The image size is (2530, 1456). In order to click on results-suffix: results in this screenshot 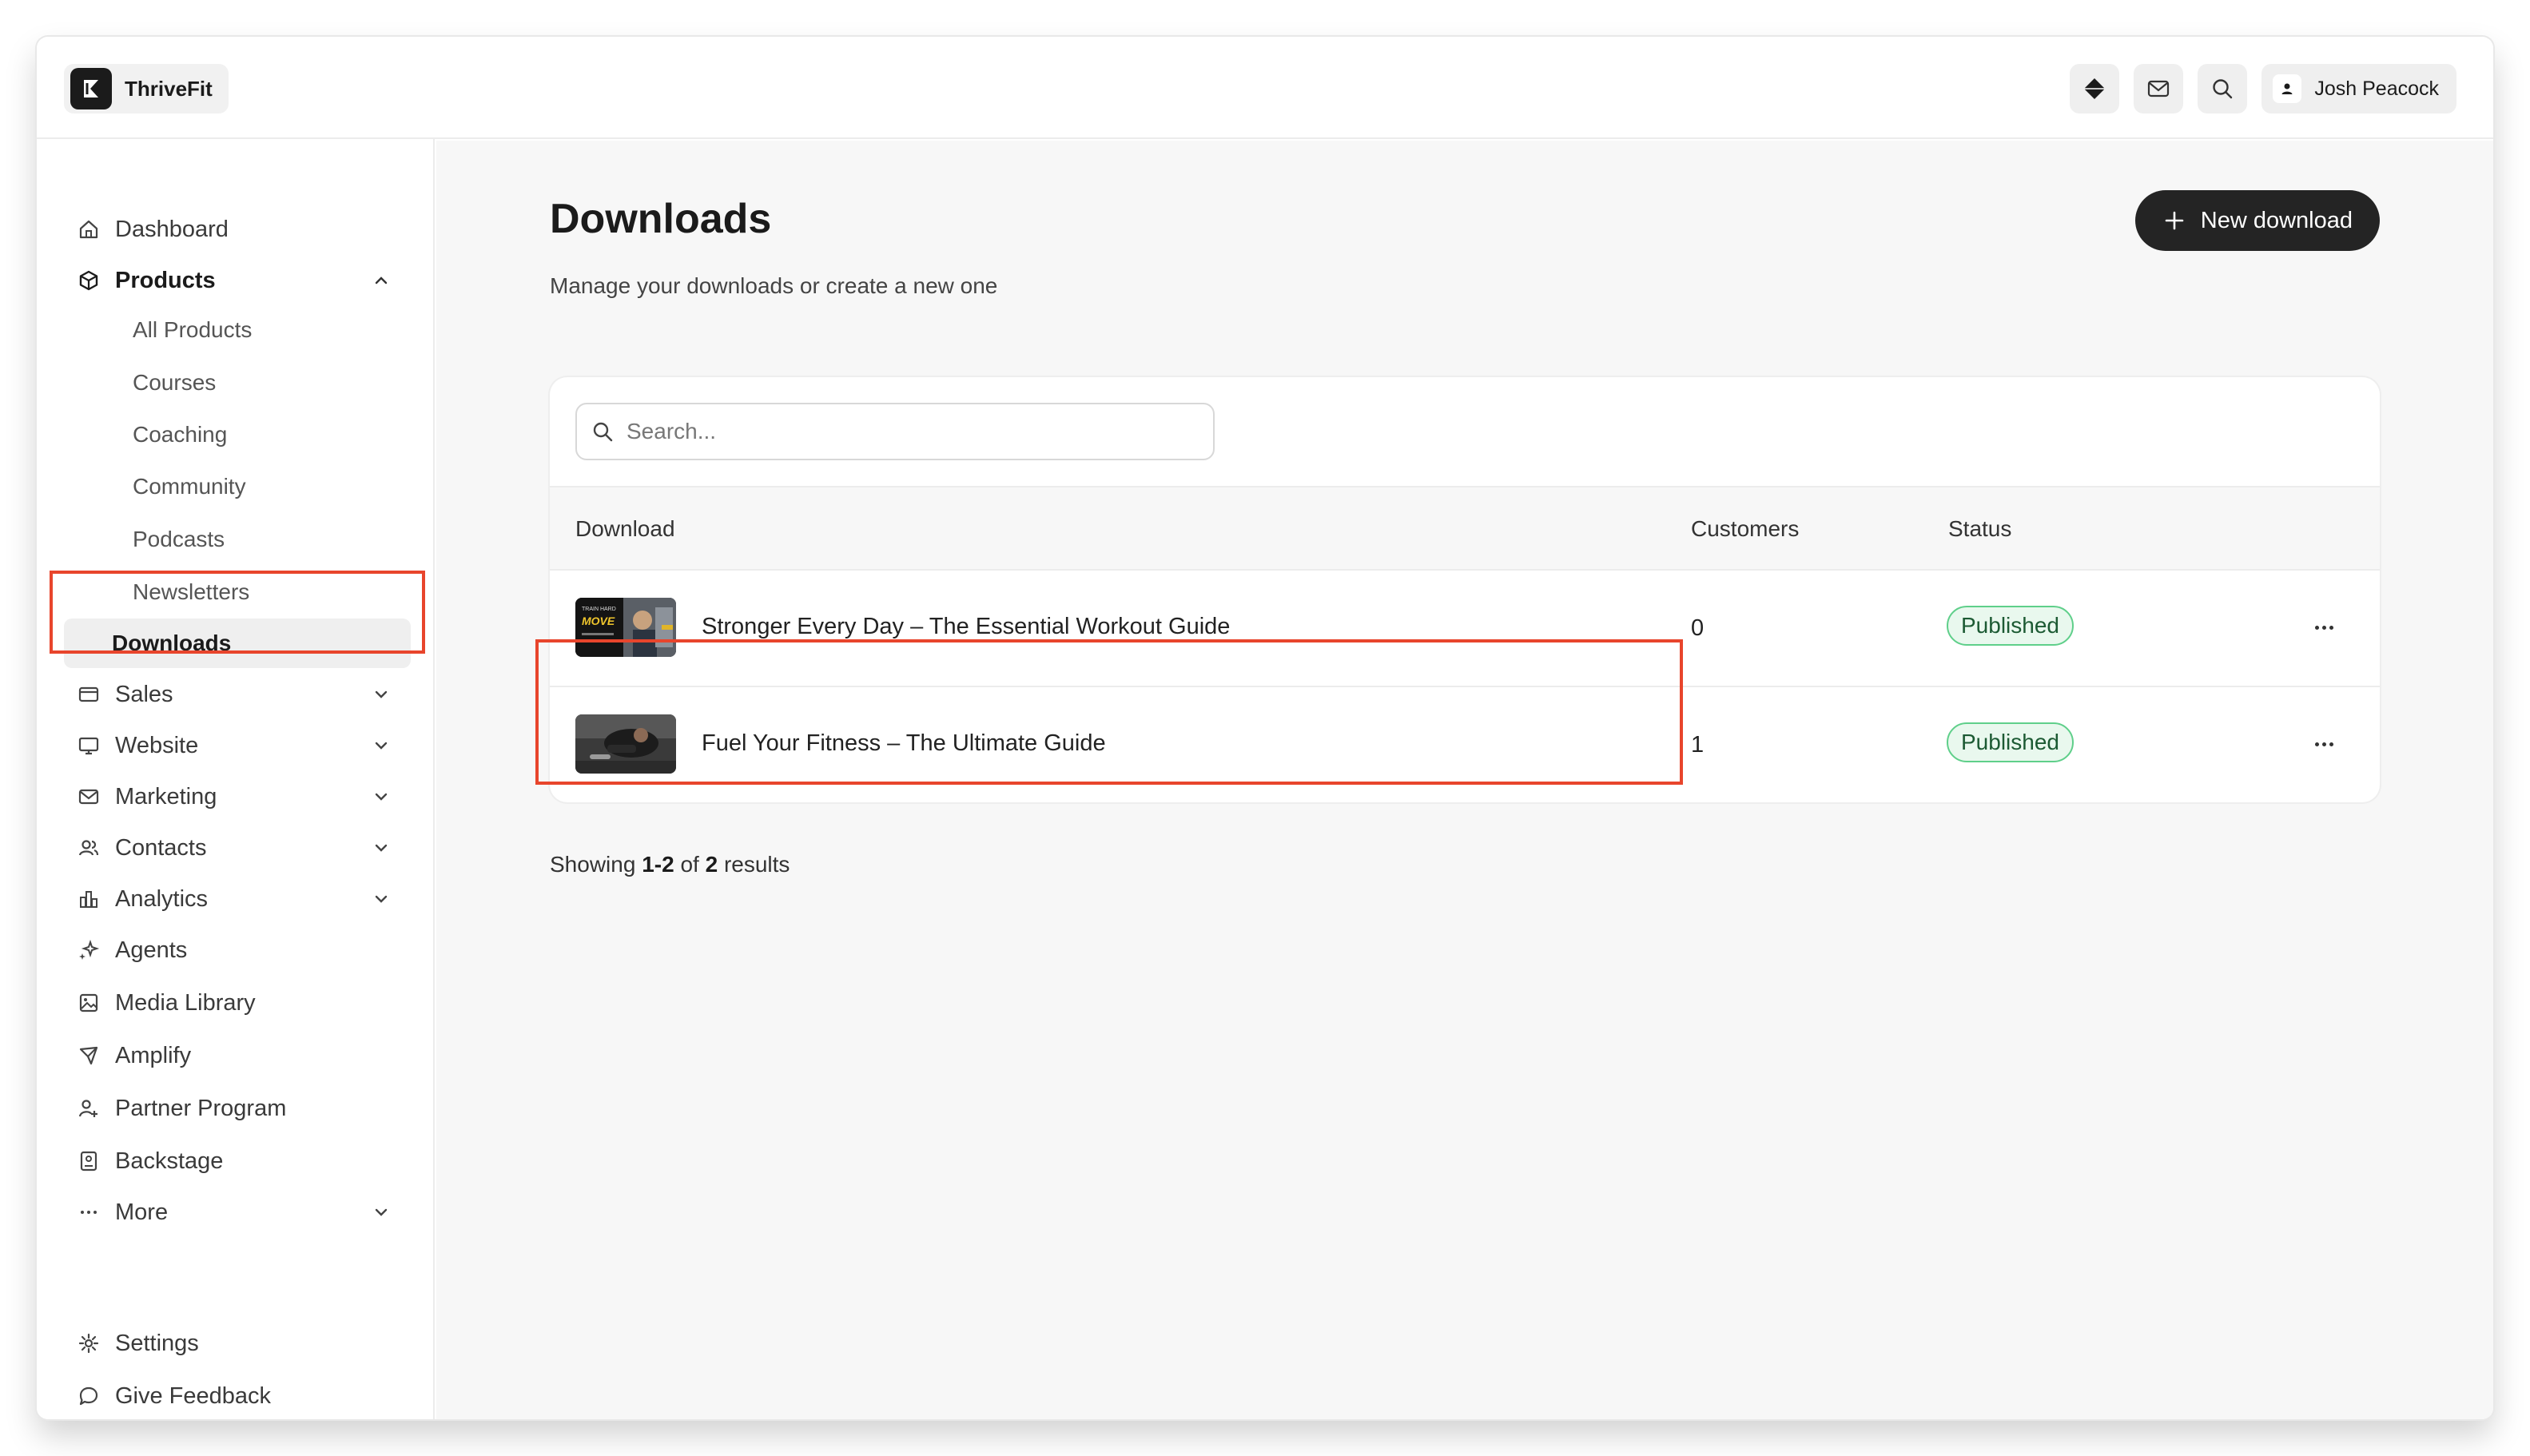, I will do `click(756, 864)`.